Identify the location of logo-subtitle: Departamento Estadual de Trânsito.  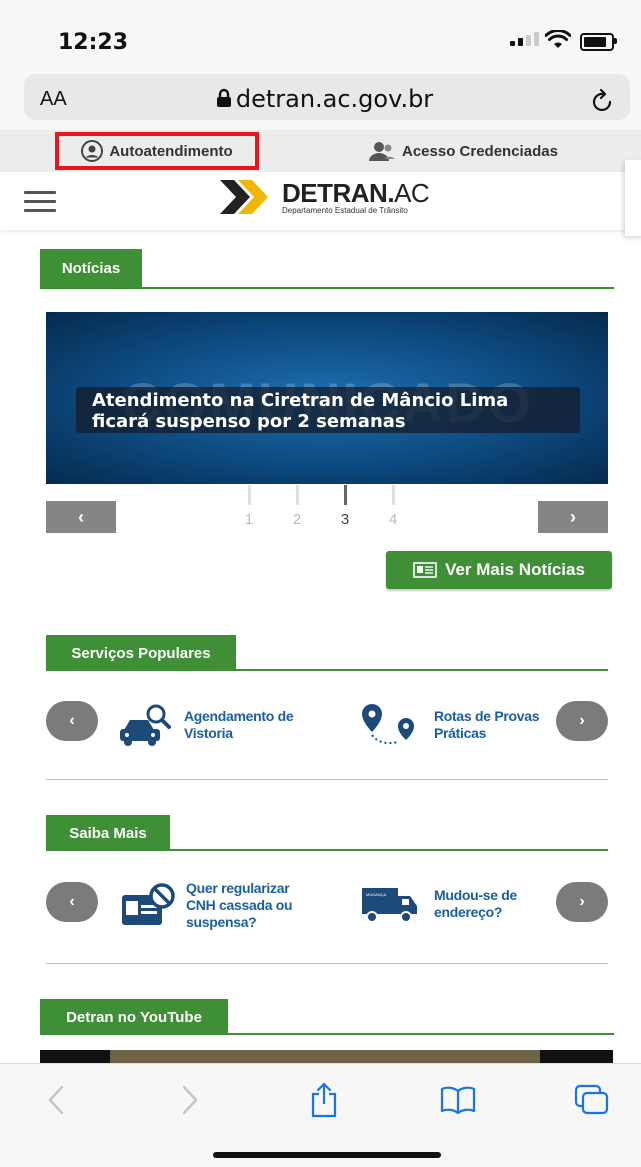
(345, 210).